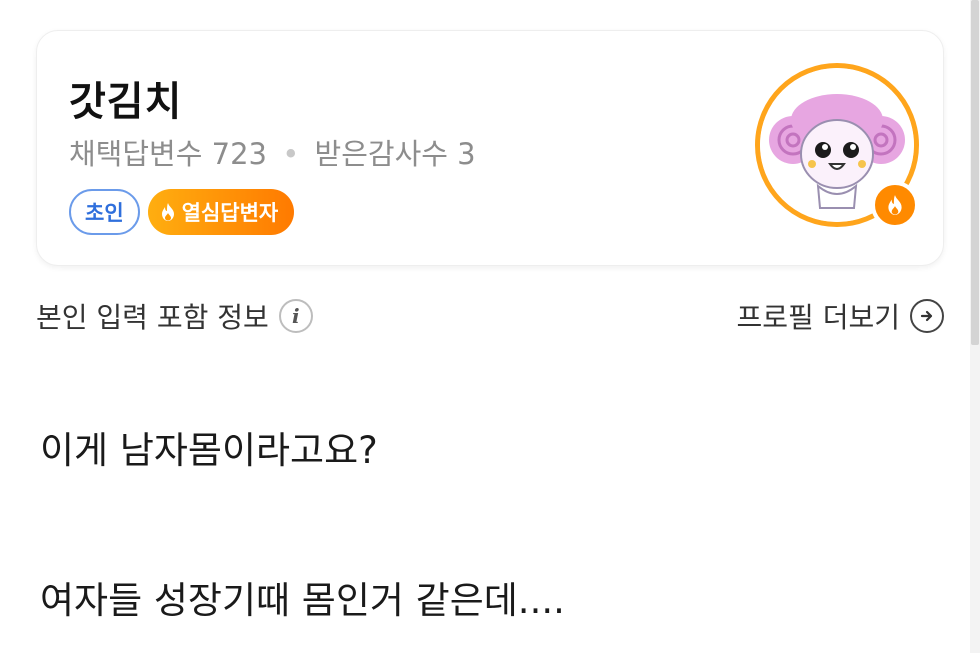 Image resolution: width=980 pixels, height=653 pixels. I want to click on hot-answerer-badge: 열심답변자, so click(221, 212).